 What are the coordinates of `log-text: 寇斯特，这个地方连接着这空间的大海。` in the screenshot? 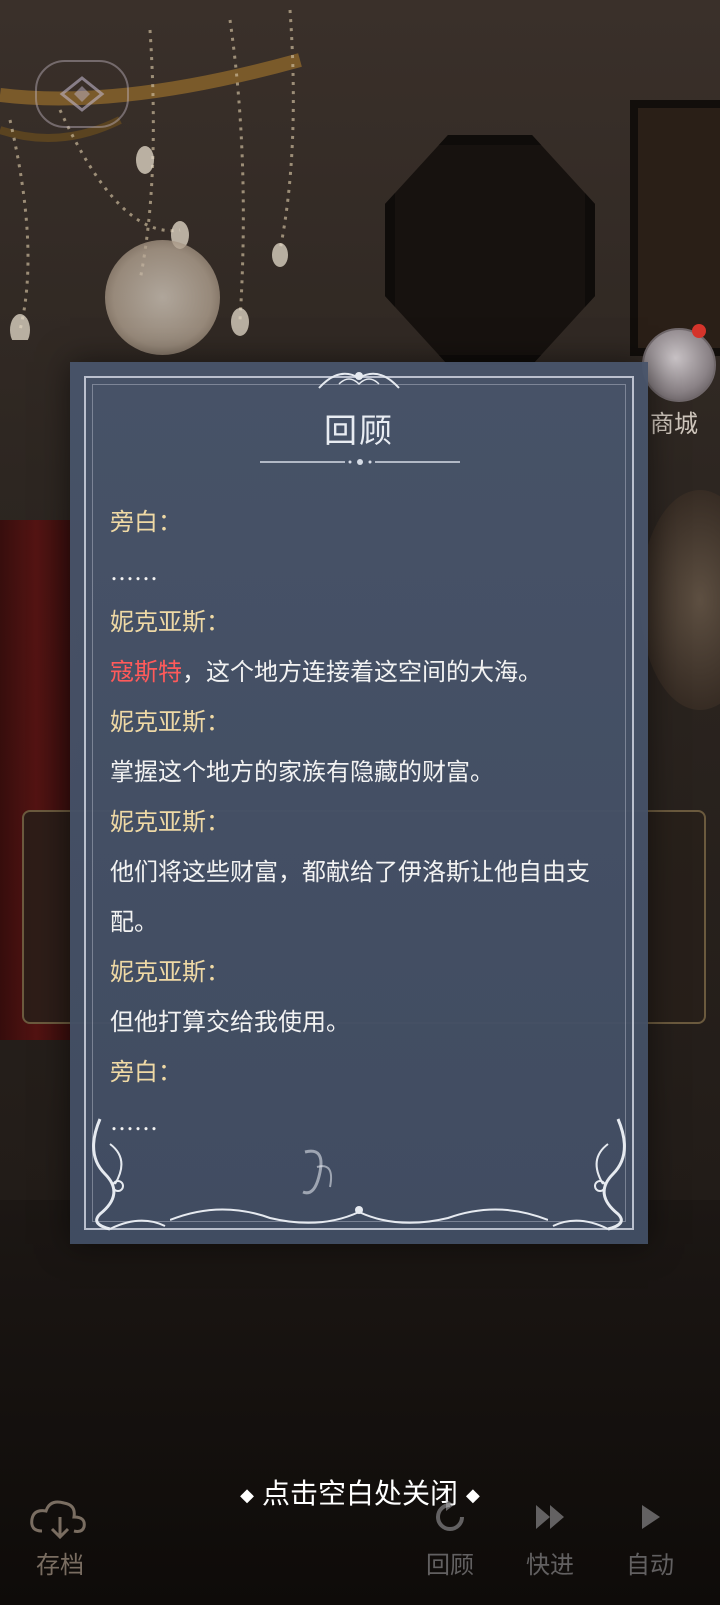 It's located at (360, 672).